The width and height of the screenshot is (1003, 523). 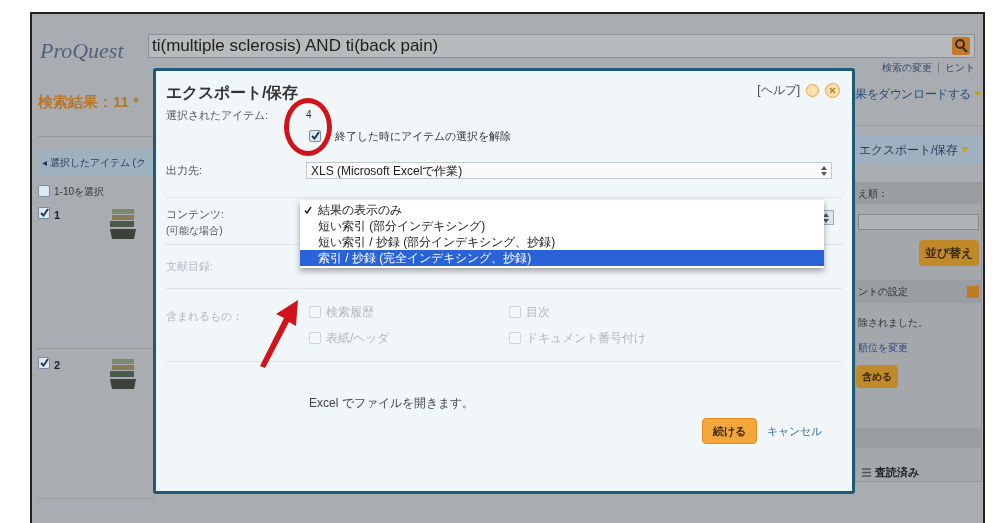 I want to click on continue-button: 続ける, so click(x=729, y=430).